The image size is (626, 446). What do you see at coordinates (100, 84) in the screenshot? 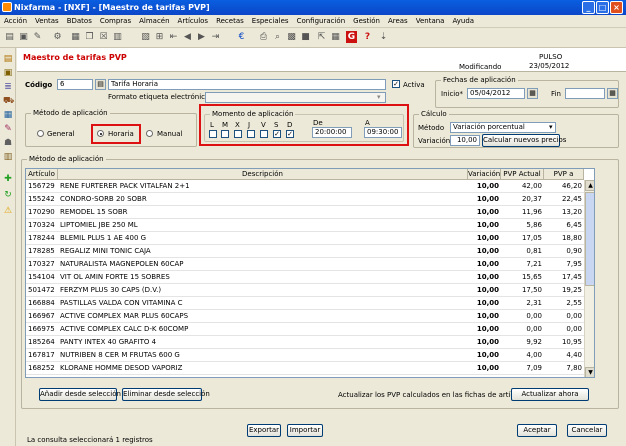
I see `codigo-lookup-icon: ▤` at bounding box center [100, 84].